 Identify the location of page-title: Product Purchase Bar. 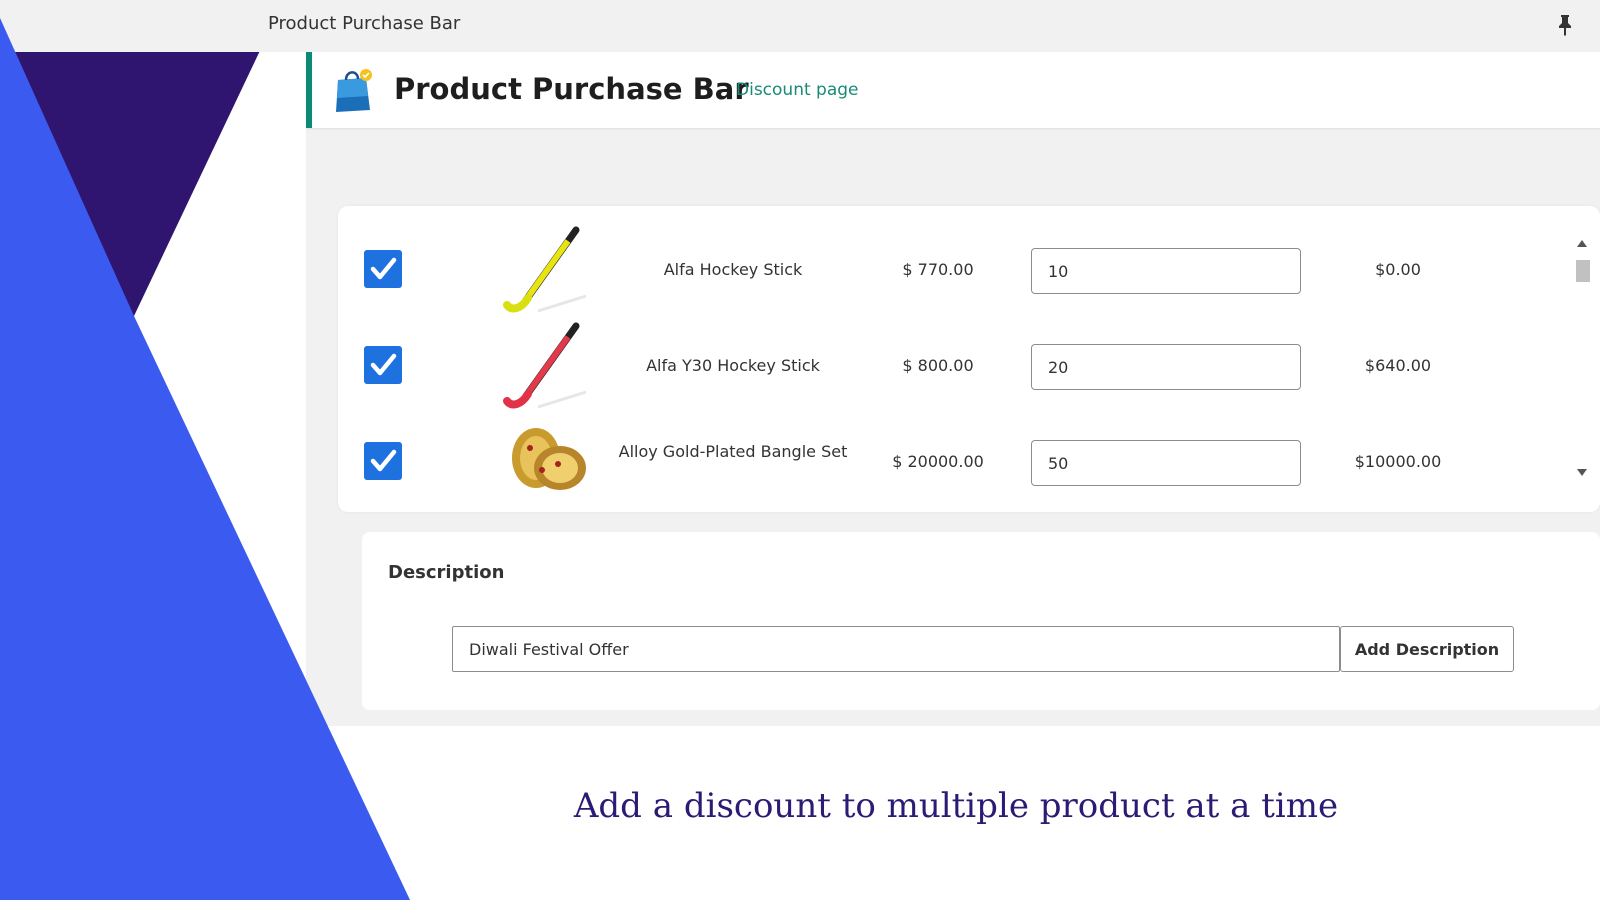
(571, 89).